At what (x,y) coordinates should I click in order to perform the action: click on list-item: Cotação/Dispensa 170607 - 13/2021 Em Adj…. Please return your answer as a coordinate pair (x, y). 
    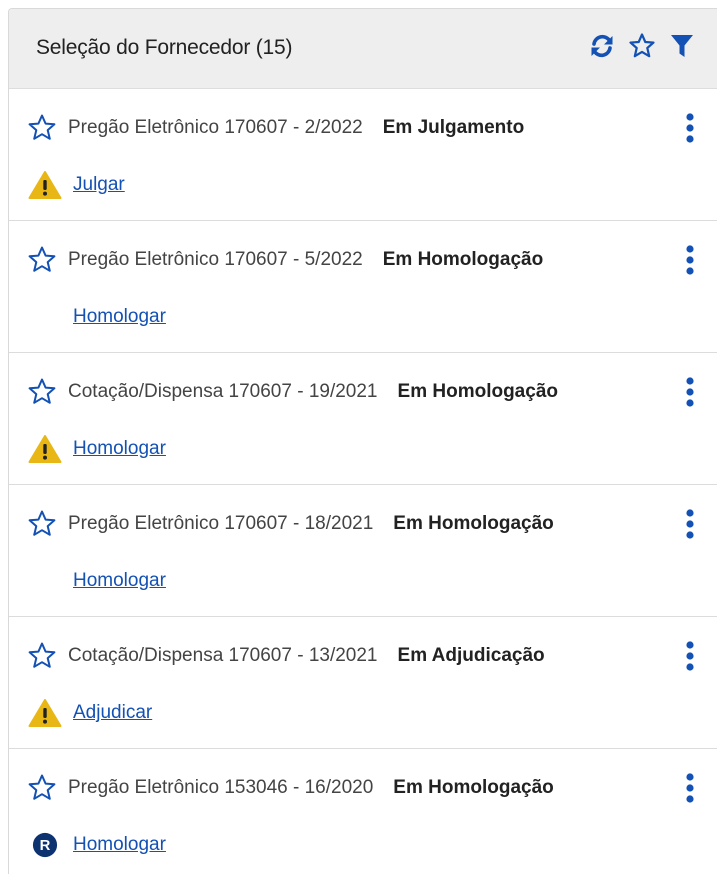
    Looking at the image, I should click on (363, 683).